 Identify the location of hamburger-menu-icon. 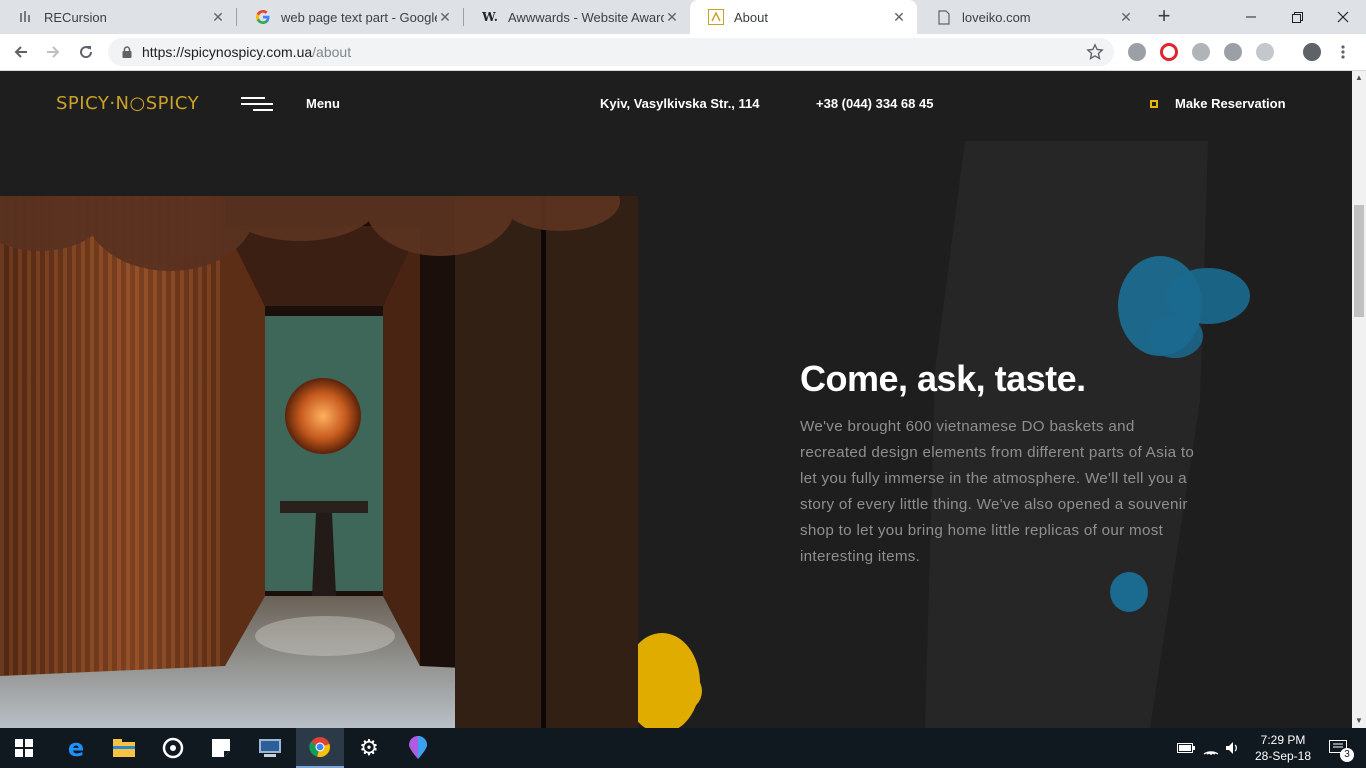
(257, 105).